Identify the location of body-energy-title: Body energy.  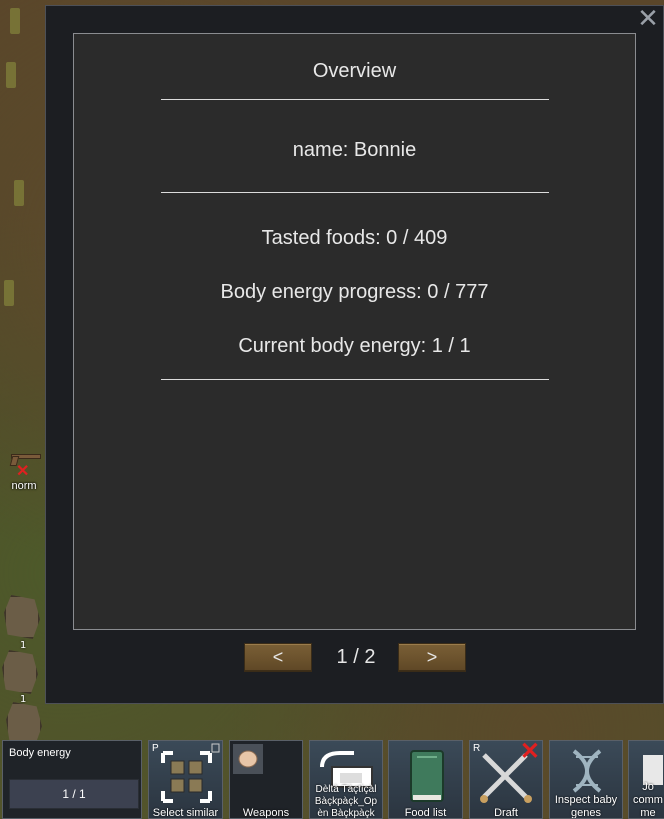
(40, 753).